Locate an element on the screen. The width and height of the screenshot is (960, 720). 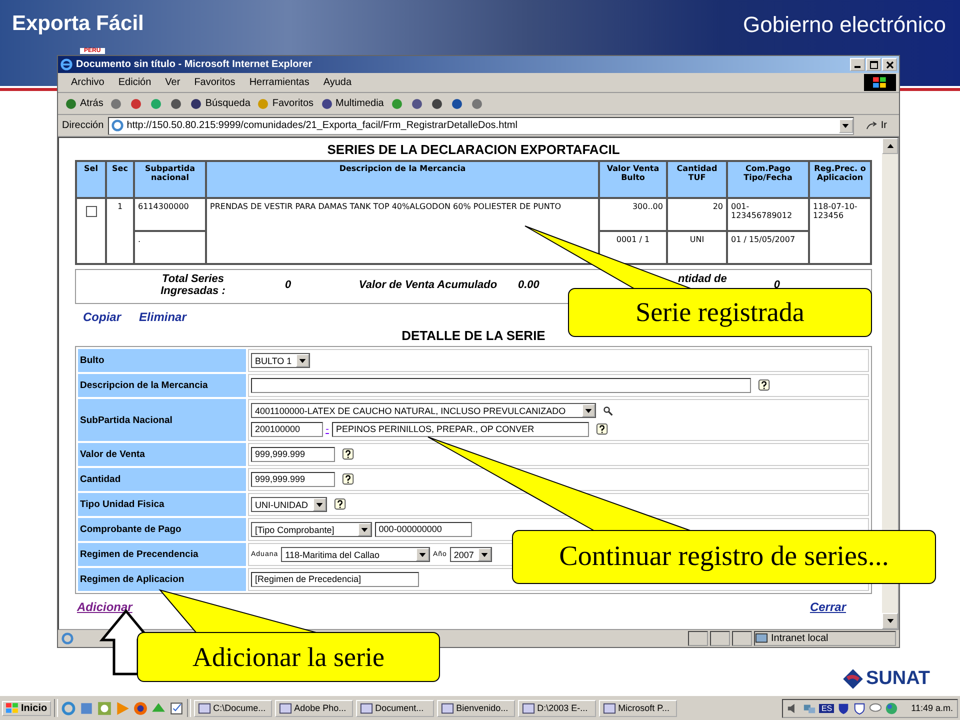
column-header: Descripcion de la Mercancia is located at coordinates (402, 179).